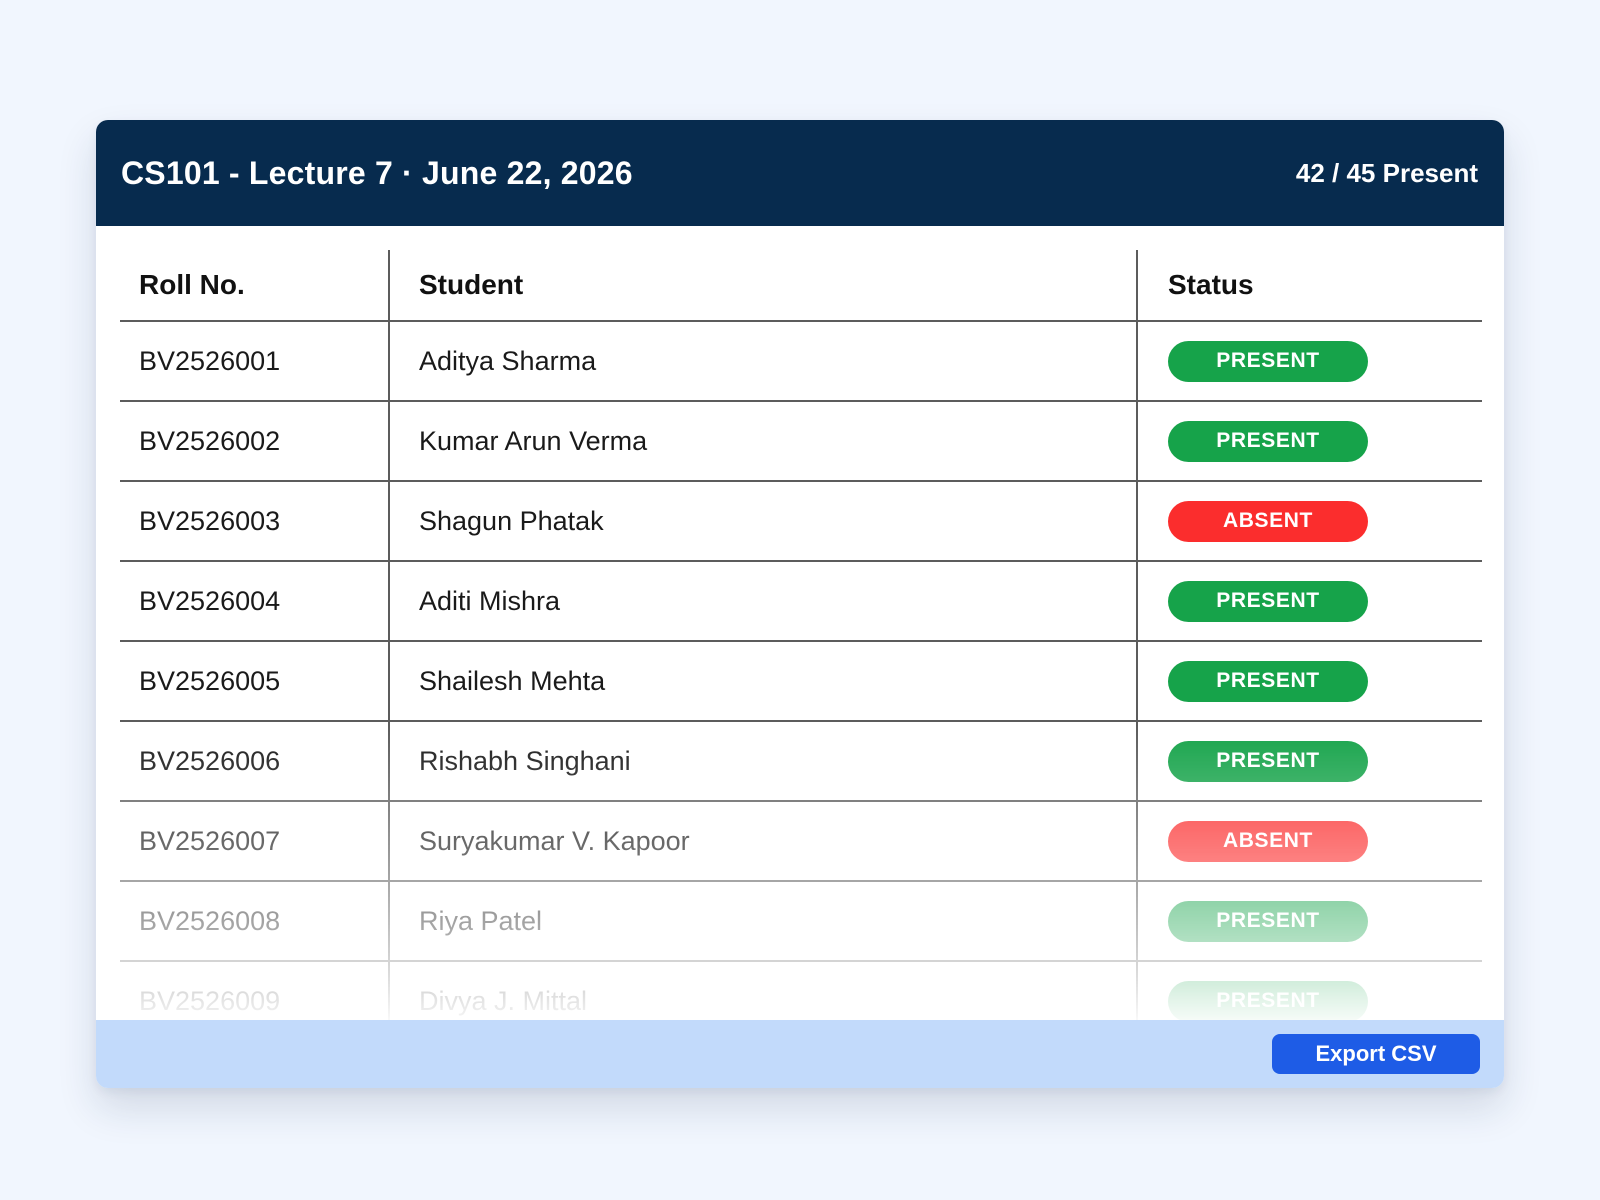  I want to click on student-name-cell: Rishabh Singhani, so click(764, 761).